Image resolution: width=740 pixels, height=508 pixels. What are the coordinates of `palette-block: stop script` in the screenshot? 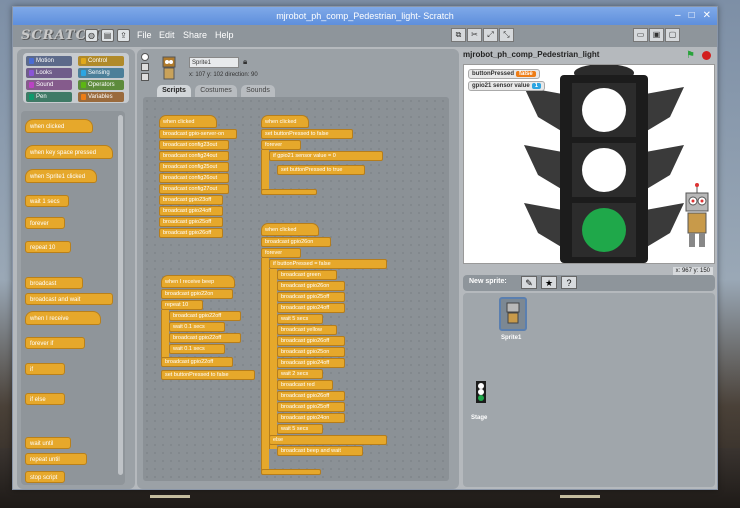 It's located at (45, 477).